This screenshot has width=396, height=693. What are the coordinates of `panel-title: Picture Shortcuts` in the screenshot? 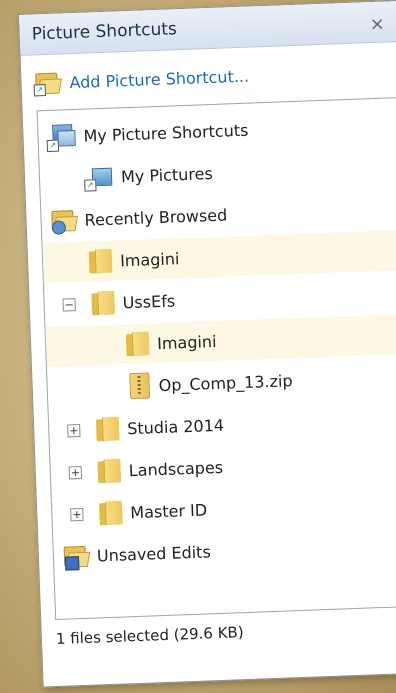 It's located at (104, 32).